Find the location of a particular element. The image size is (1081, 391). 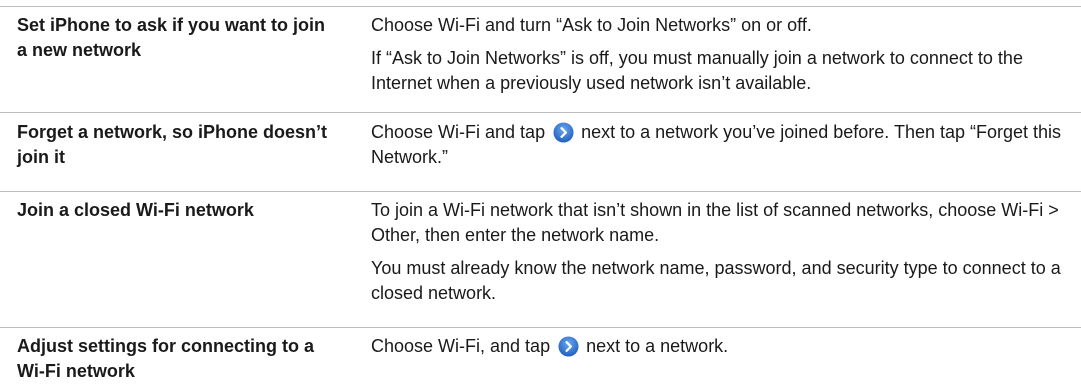

description-text-start: Choose Wi-Fi and tap is located at coordinates (458, 132).